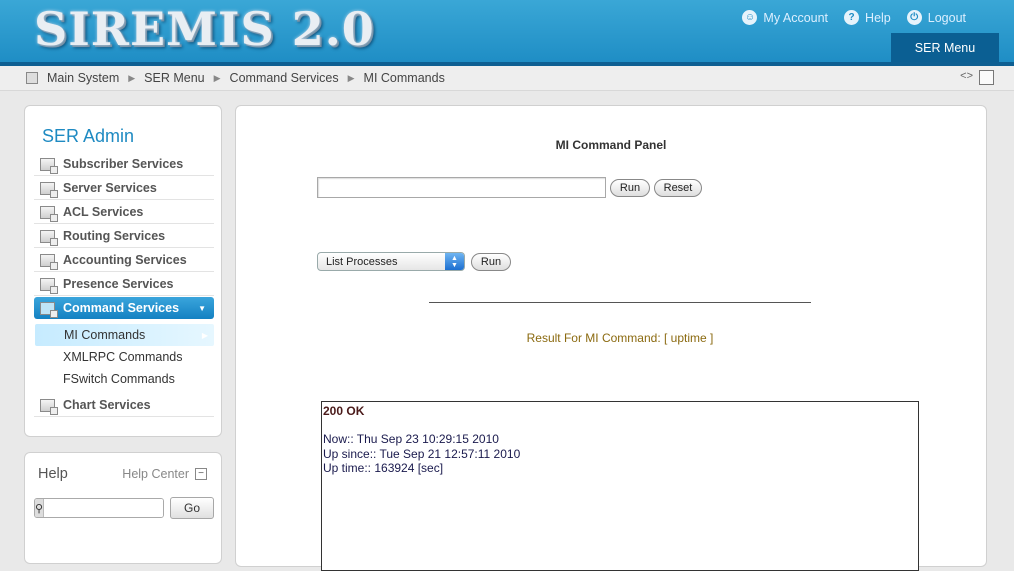 This screenshot has width=1014, height=571. Describe the element at coordinates (40, 508) in the screenshot. I see `search-icon: ⚲` at that location.